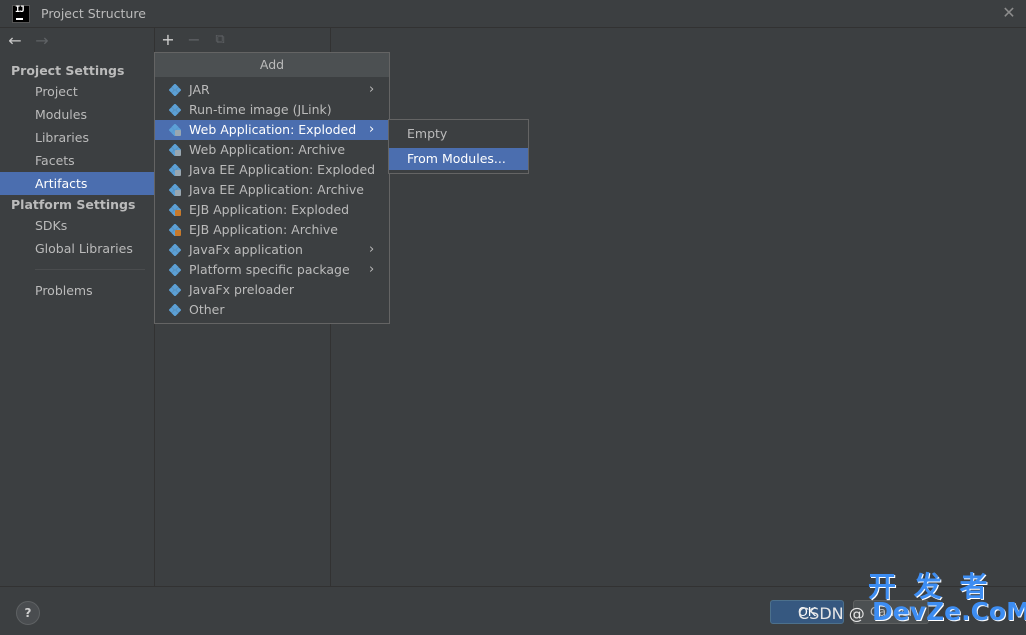 This screenshot has width=1026, height=635. What do you see at coordinates (220, 40) in the screenshot?
I see `copy-icon: ⧉` at bounding box center [220, 40].